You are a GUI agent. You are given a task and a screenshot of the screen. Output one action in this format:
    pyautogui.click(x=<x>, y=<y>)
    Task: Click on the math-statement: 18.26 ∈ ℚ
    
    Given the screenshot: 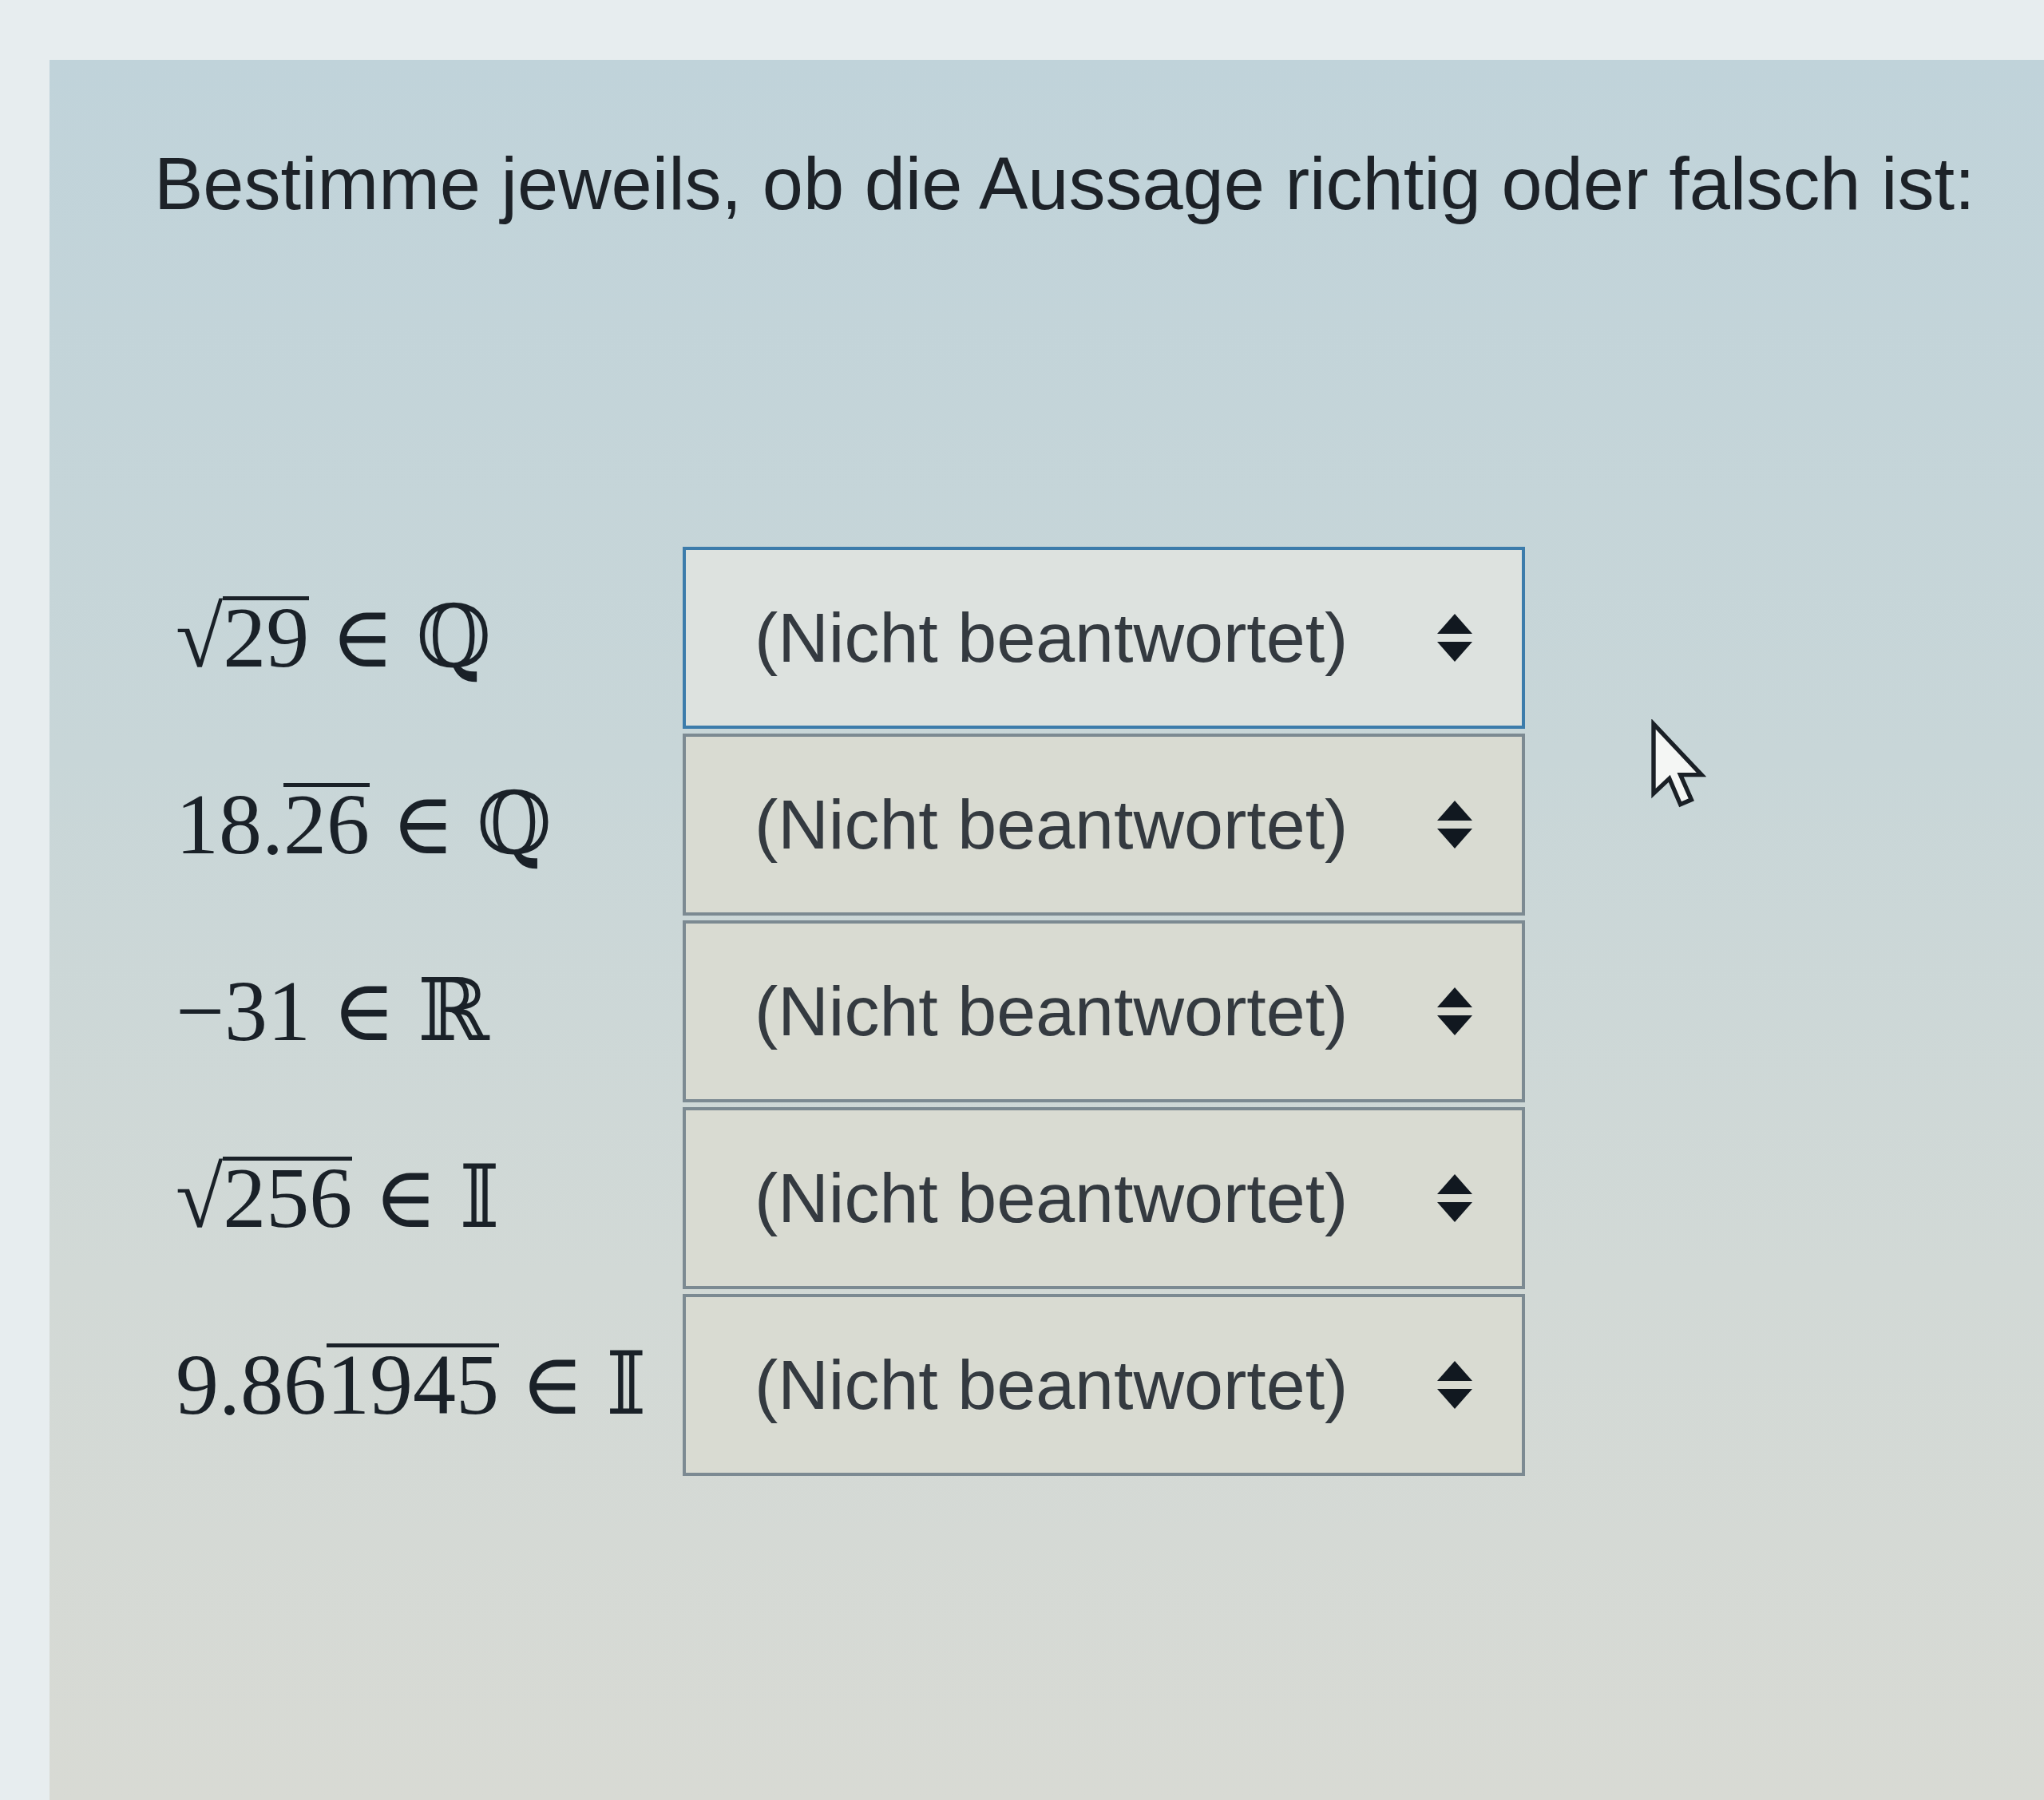 What is the action you would take?
    pyautogui.click(x=364, y=825)
    